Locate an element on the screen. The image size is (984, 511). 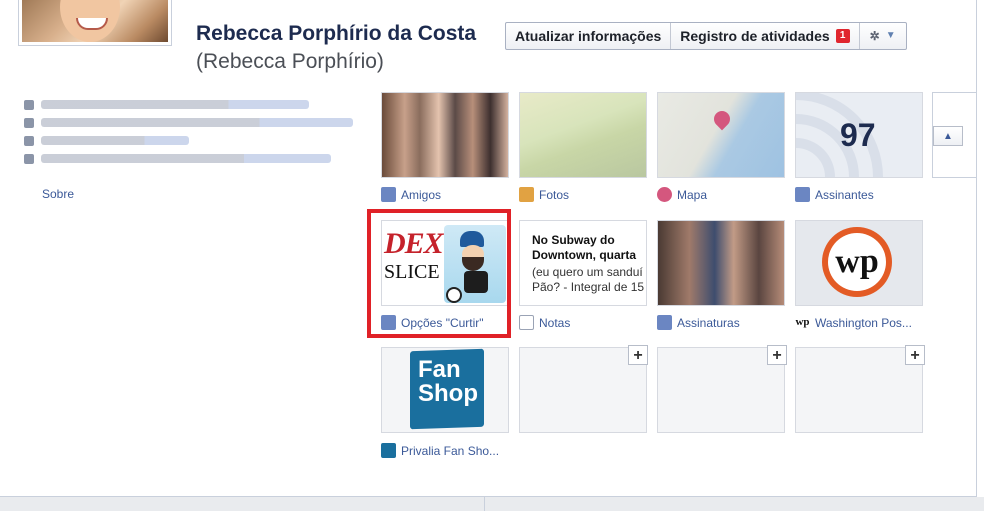
friends-label: Amigos is located at coordinates (411, 194).